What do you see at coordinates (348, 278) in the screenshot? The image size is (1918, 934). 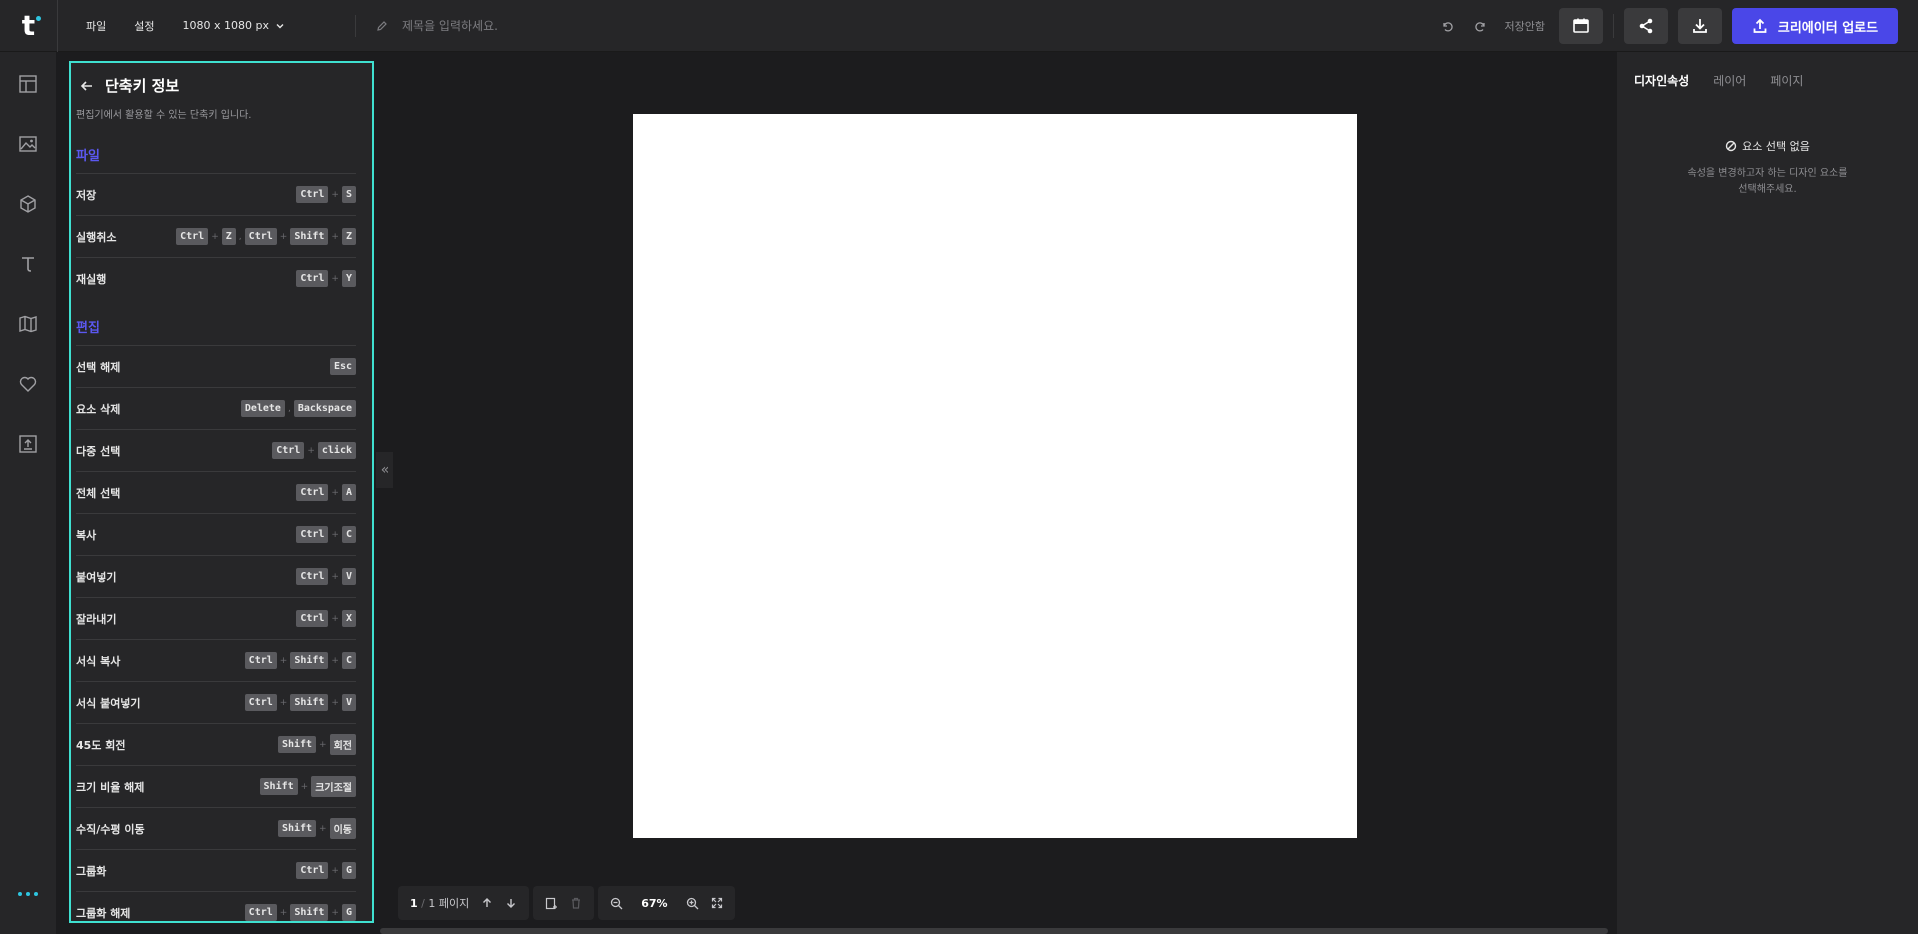 I see `key-cap: Y` at bounding box center [348, 278].